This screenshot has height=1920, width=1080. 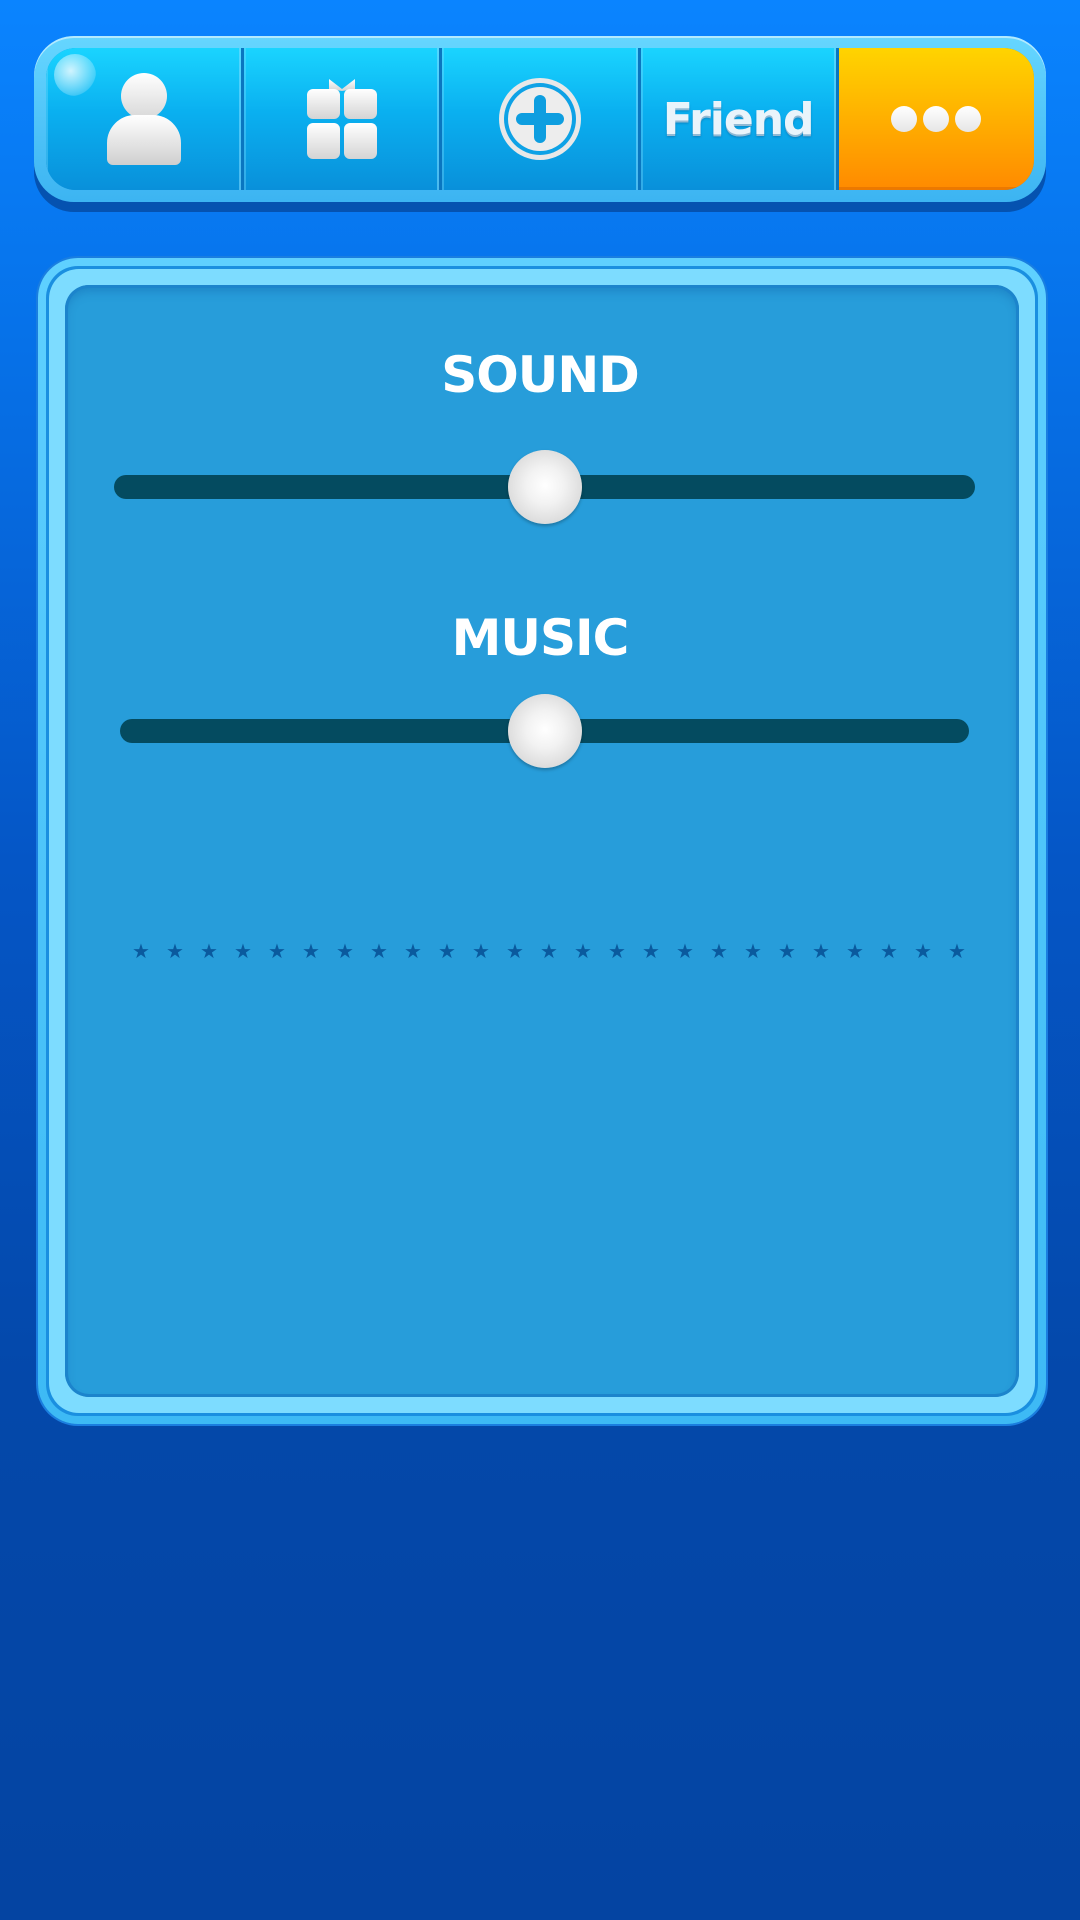 I want to click on person-icon, so click(x=143, y=119).